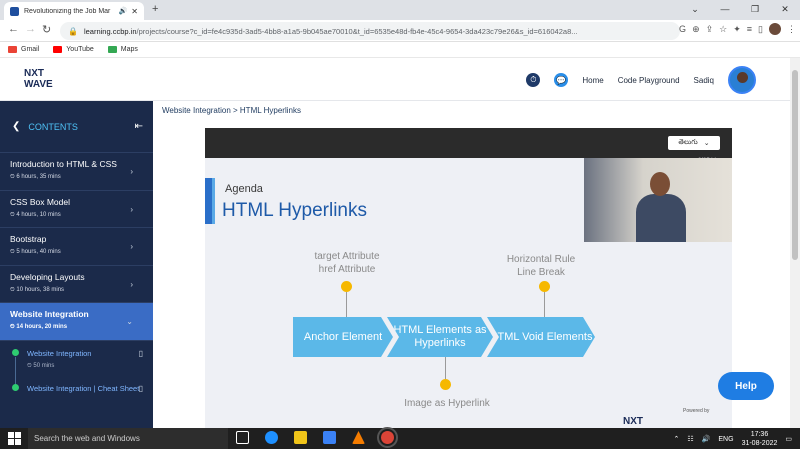  I want to click on share-icon: ⇪, so click(710, 29).